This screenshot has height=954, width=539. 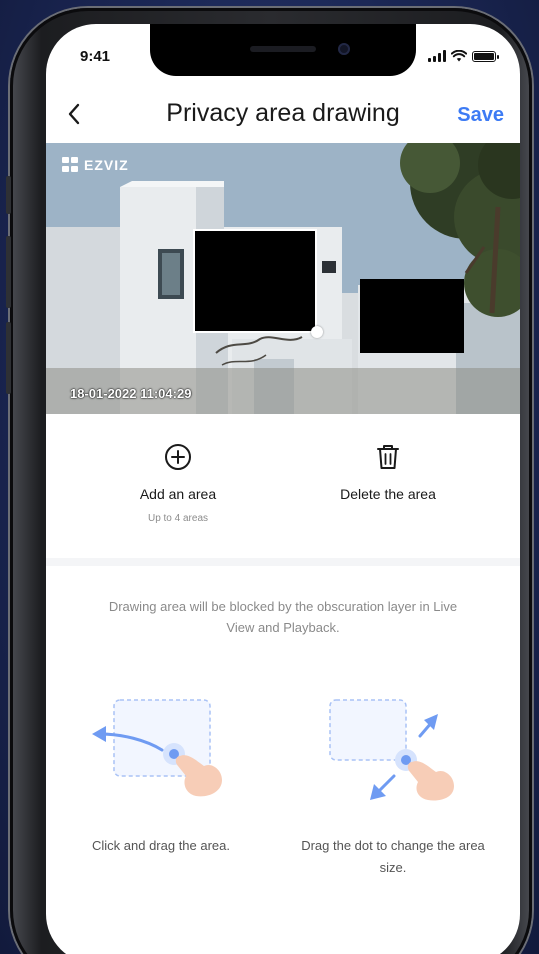 What do you see at coordinates (391, 750) in the screenshot?
I see `resize-area-illustration` at bounding box center [391, 750].